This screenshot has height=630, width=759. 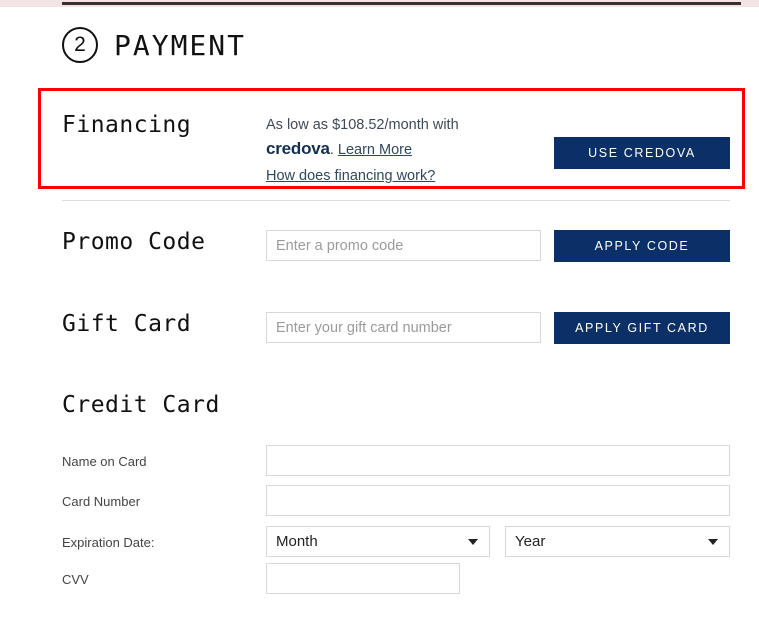 I want to click on page-title: 2 PAYMENT, so click(x=154, y=45).